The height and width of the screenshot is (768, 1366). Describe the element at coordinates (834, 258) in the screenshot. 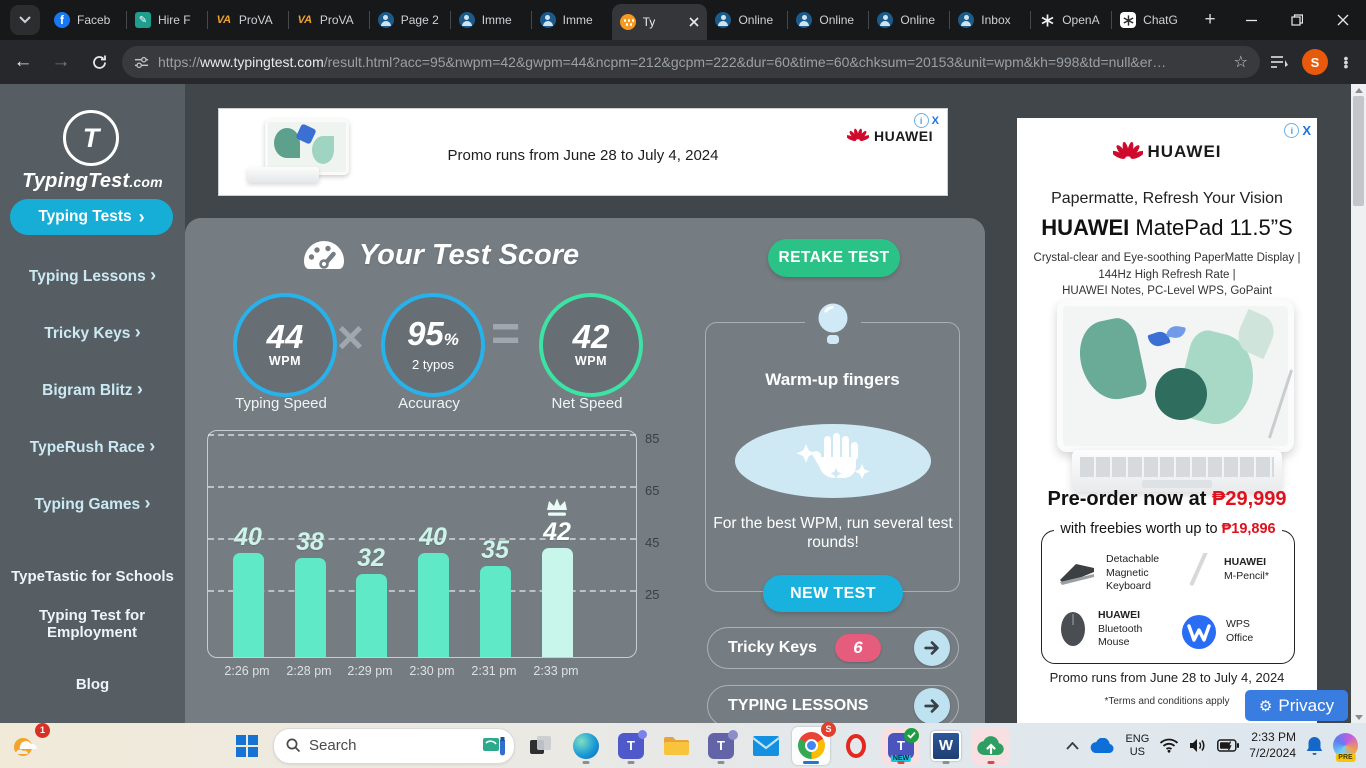

I see `retake-test-button: RETAKE TEST` at that location.